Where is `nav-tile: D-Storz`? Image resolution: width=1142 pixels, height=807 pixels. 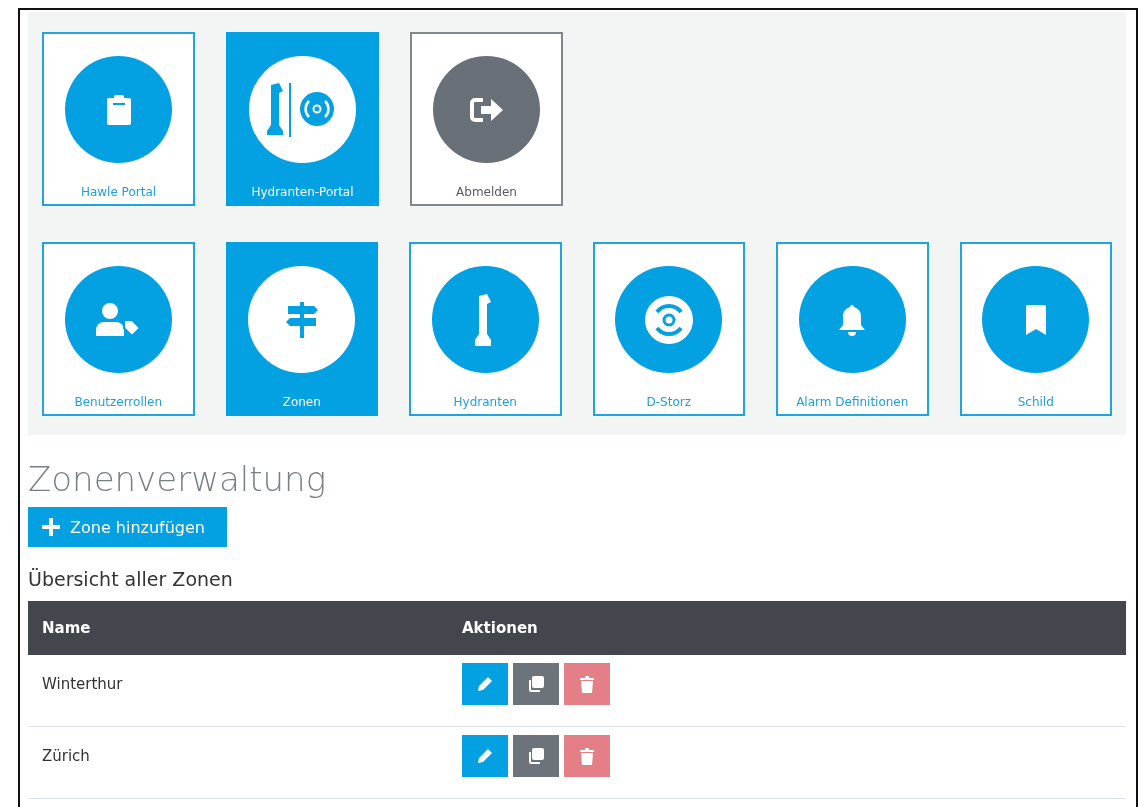 nav-tile: D-Storz is located at coordinates (668, 329).